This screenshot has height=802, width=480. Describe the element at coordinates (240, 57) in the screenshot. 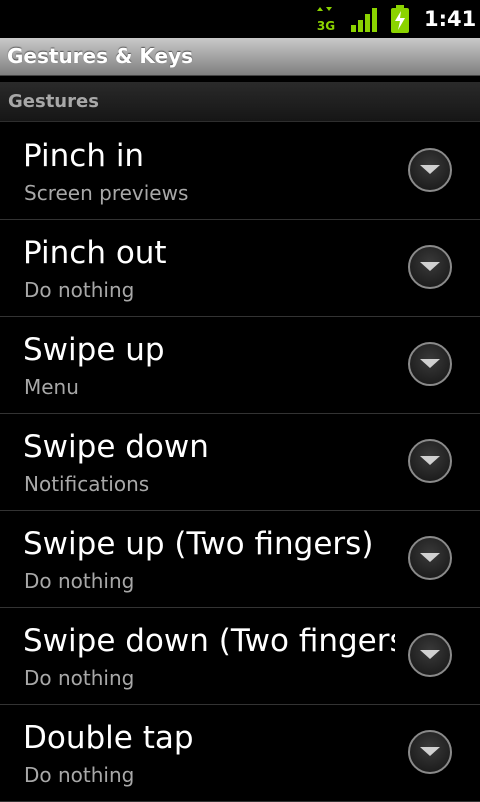

I see `title-bar: Gestures & Keys` at that location.